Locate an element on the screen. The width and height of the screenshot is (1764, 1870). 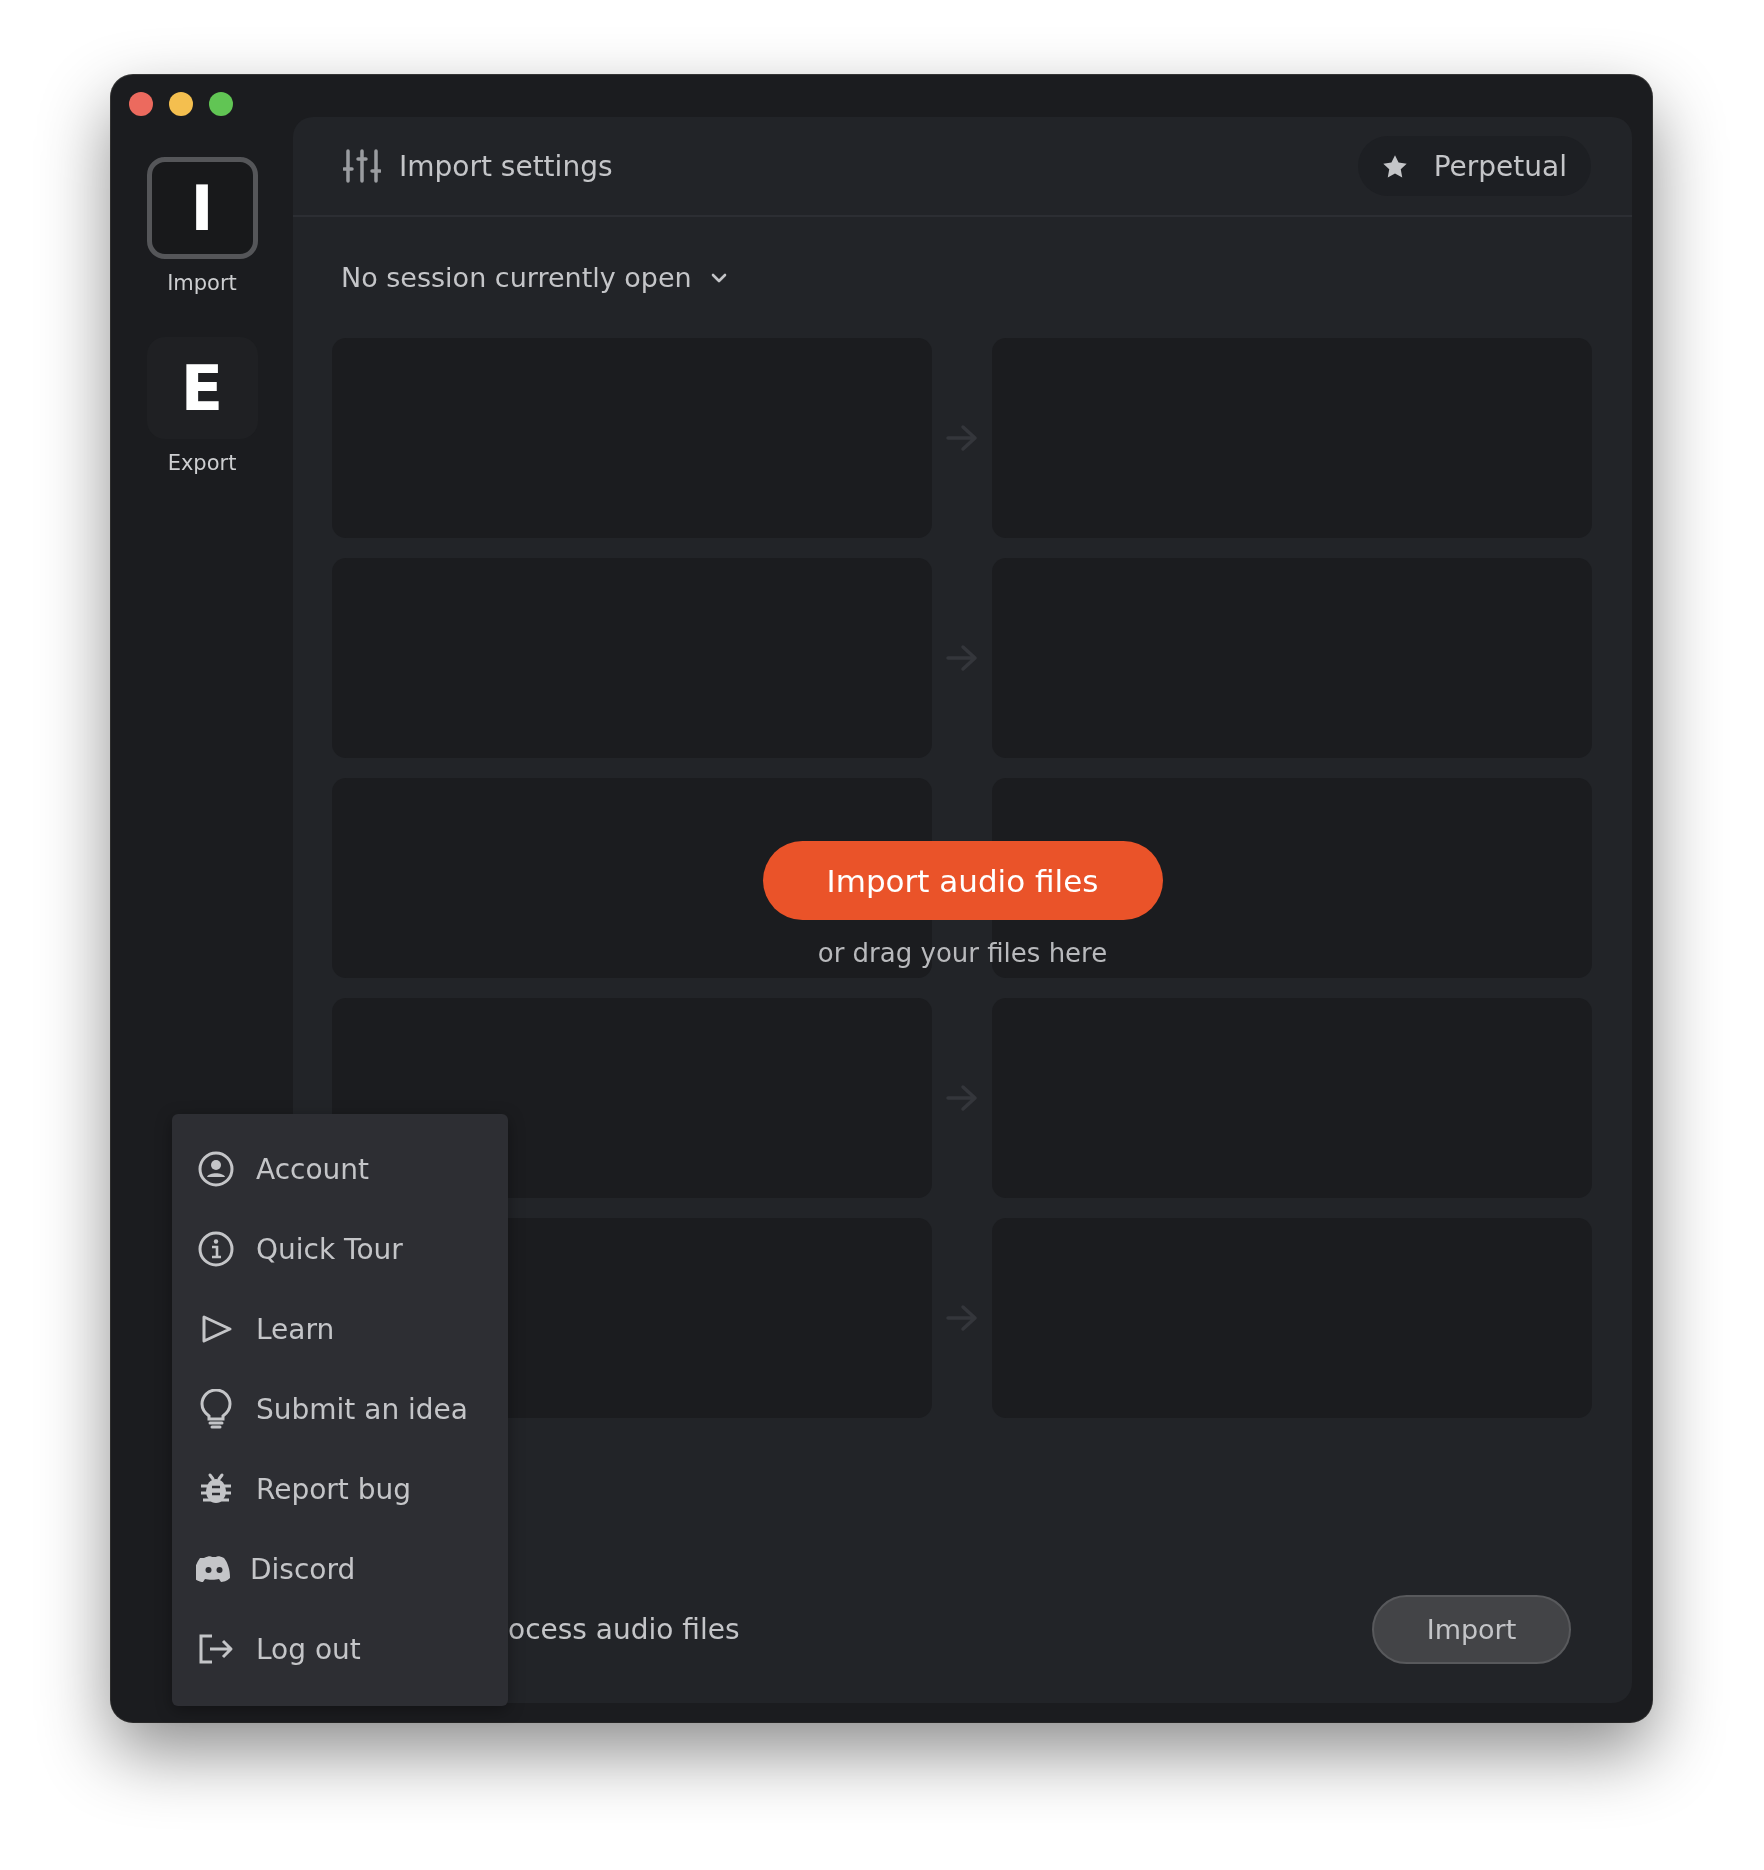
info-icon is located at coordinates (216, 1249).